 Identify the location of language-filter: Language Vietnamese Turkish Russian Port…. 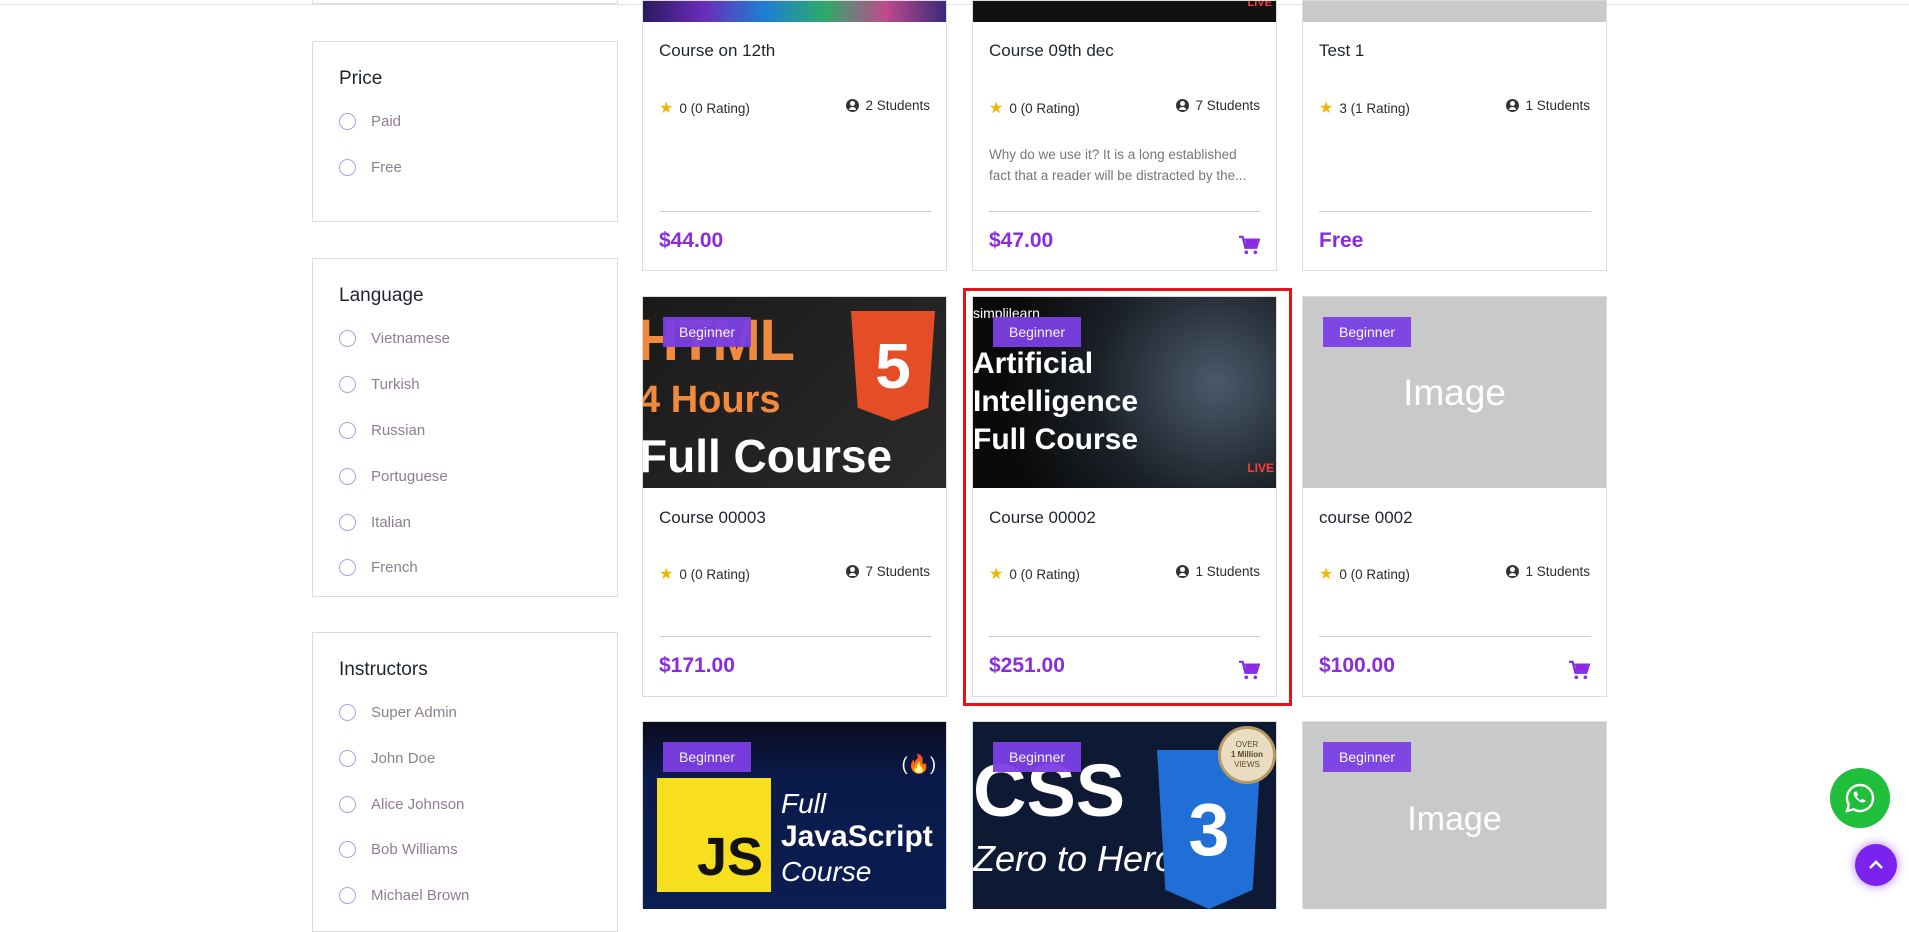
(465, 427).